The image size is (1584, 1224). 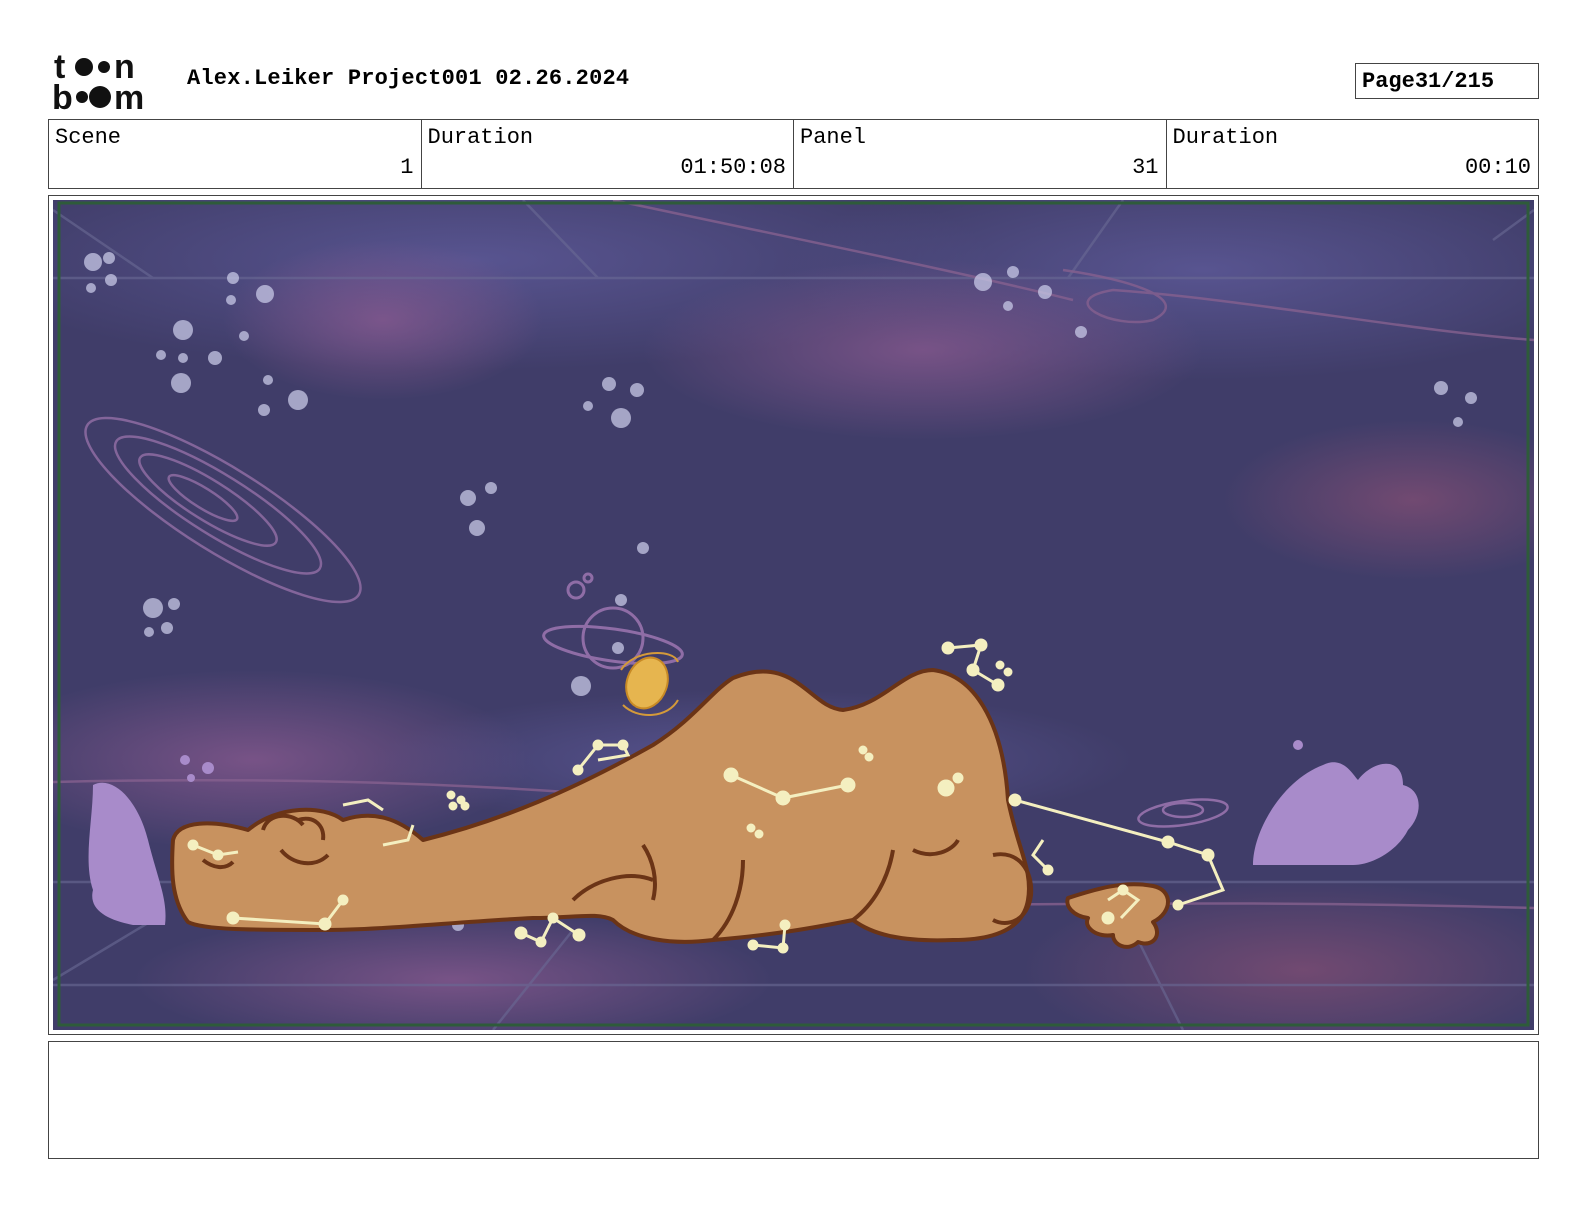 What do you see at coordinates (980, 154) in the screenshot?
I see `panel-cell: Panel 31` at bounding box center [980, 154].